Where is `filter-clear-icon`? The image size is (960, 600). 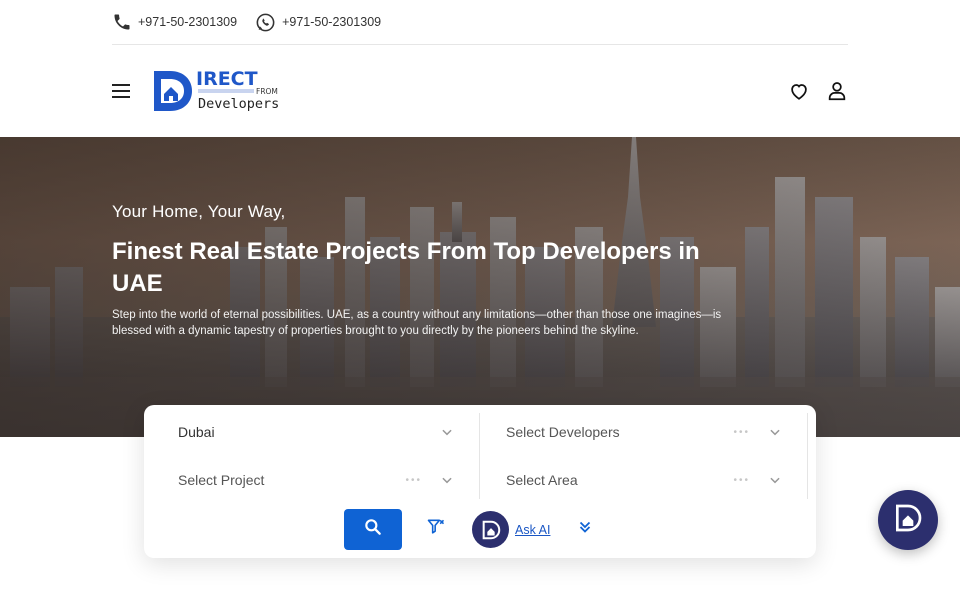
filter-clear-icon is located at coordinates (436, 529).